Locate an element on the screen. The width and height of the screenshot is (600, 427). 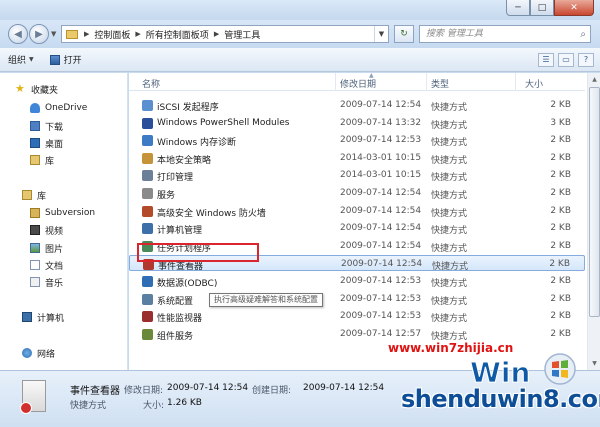
organize-button: 组织 ▼ is located at coordinates (21, 59).